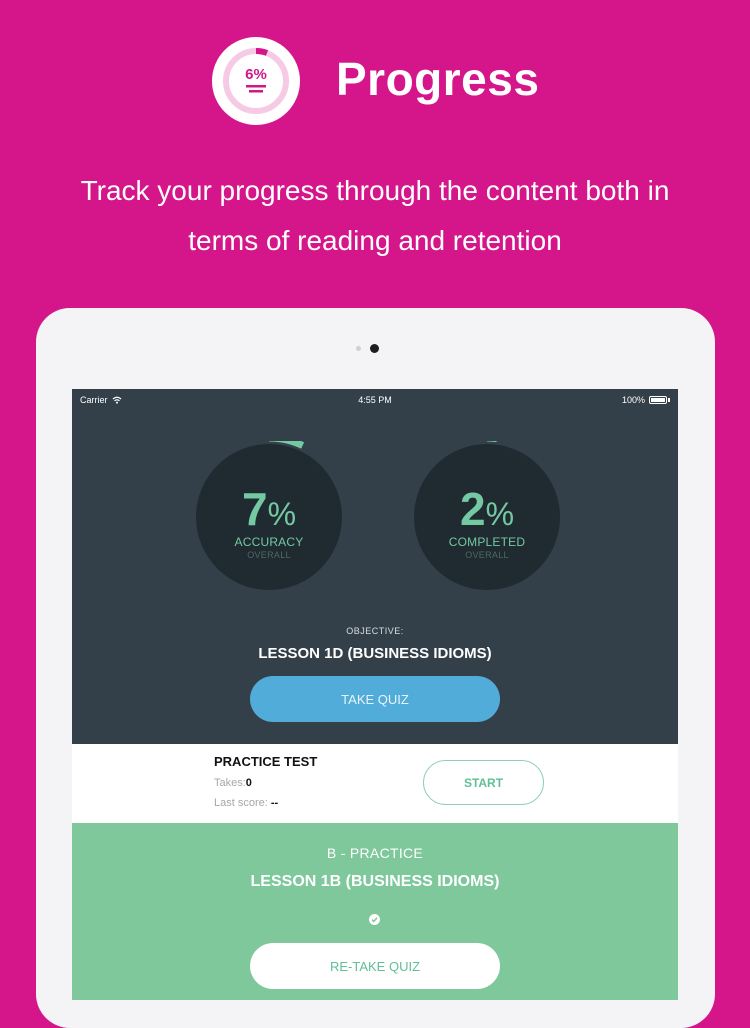 The height and width of the screenshot is (1028, 750). I want to click on accuracy-number: 7, so click(254, 509).